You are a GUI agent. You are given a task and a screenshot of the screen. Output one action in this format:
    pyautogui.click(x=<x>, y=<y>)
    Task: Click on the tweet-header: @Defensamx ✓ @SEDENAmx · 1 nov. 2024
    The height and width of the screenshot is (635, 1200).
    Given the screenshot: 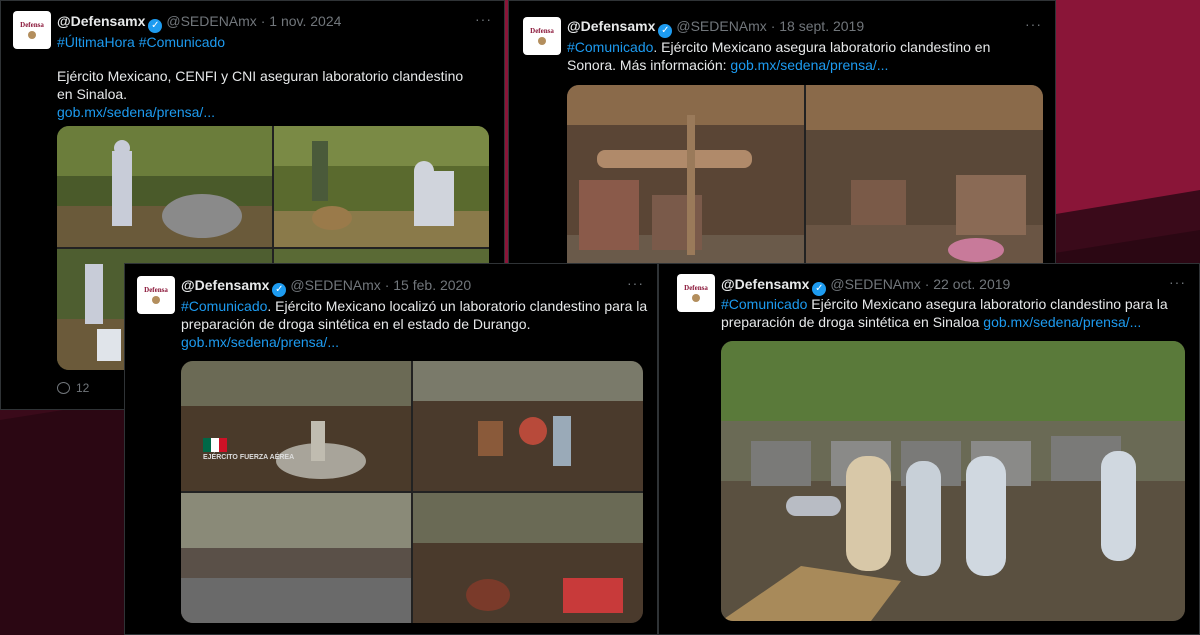 What is the action you would take?
    pyautogui.click(x=199, y=23)
    